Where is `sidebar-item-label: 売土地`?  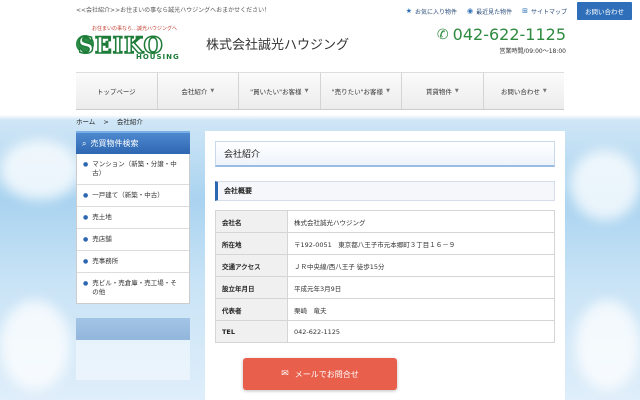
sidebar-item-label: 売土地 is located at coordinates (102, 217).